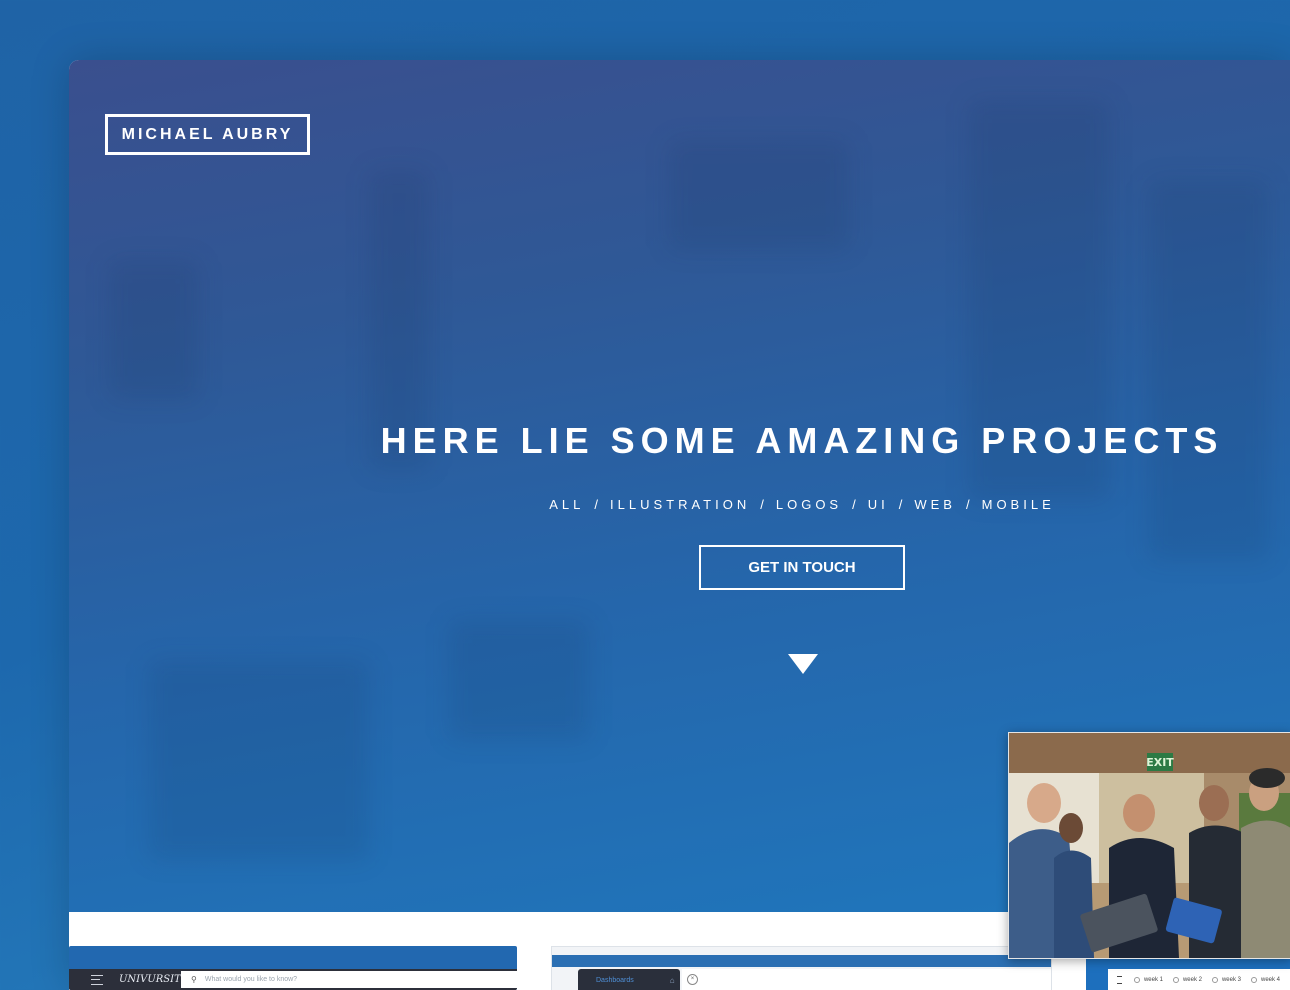 The image size is (1290, 990). Describe the element at coordinates (615, 980) in the screenshot. I see `preview-sidebar-label: Dashboards` at that location.